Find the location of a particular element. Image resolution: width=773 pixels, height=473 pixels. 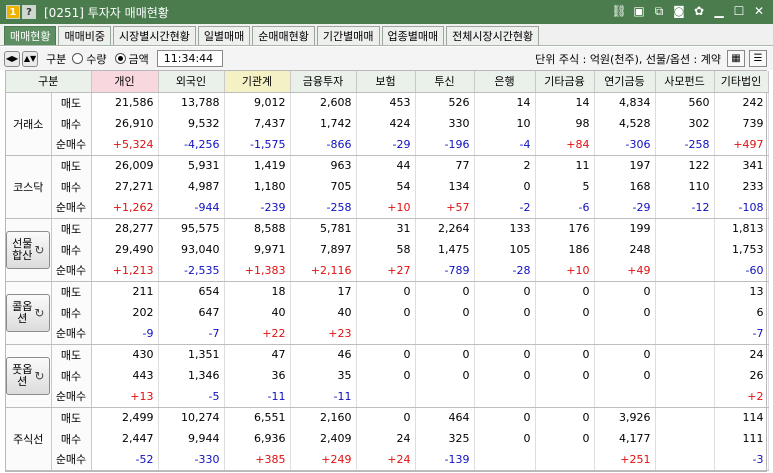

table-cell: 330 is located at coordinates (445, 123).